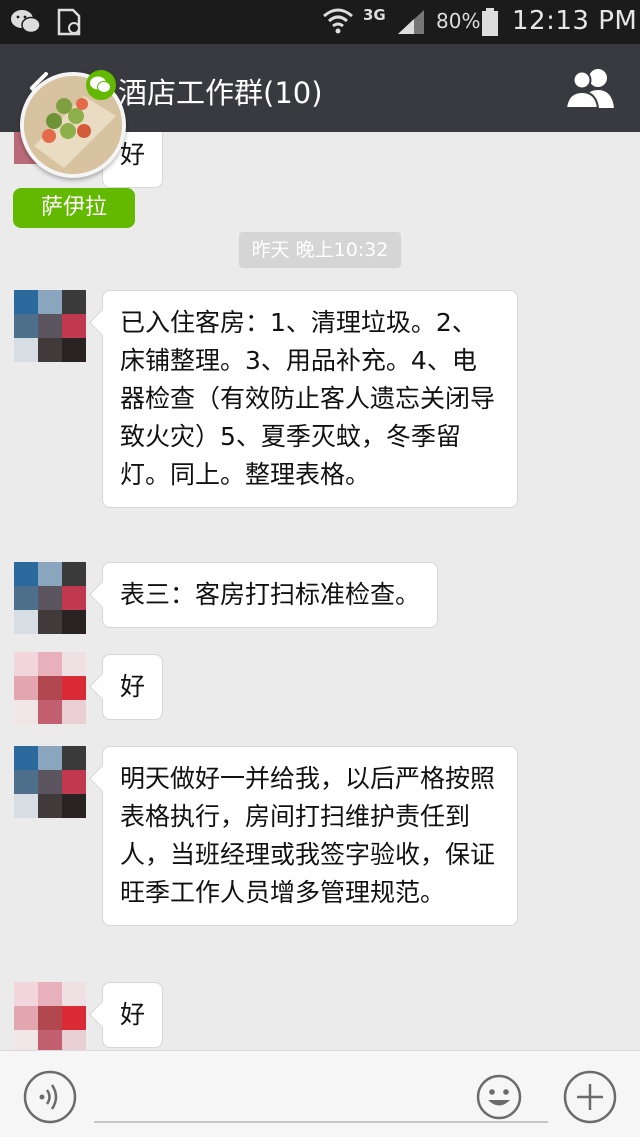 Image resolution: width=640 pixels, height=1137 pixels. Describe the element at coordinates (338, 21) in the screenshot. I see `wifi-icon` at that location.